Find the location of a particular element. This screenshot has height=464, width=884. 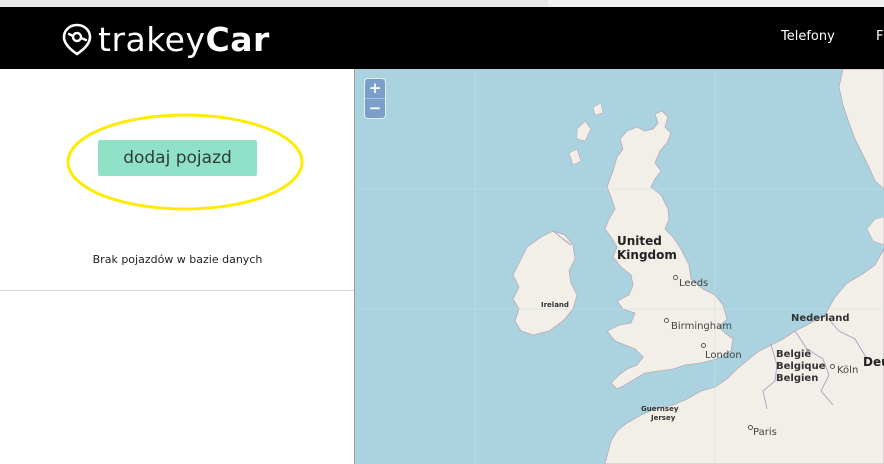

label-jersey: Jersey is located at coordinates (663, 418).